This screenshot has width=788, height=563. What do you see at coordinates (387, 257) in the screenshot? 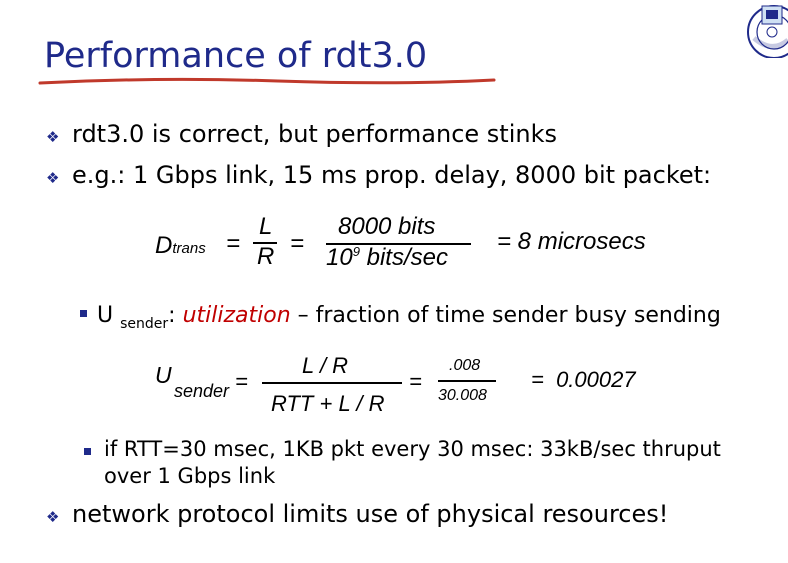
I see `dtrans-denominator-2: 109 bits/sec` at bounding box center [387, 257].